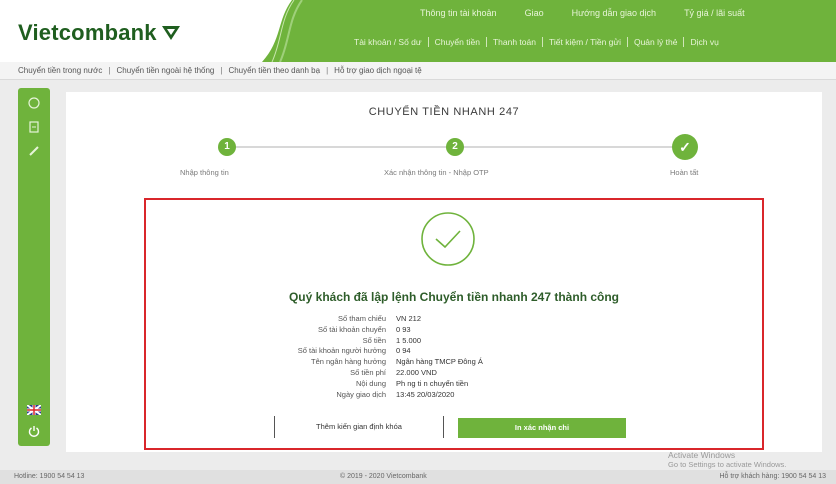  What do you see at coordinates (614, 13) in the screenshot?
I see `top-link: Hướng dẫn giao dịch` at bounding box center [614, 13].